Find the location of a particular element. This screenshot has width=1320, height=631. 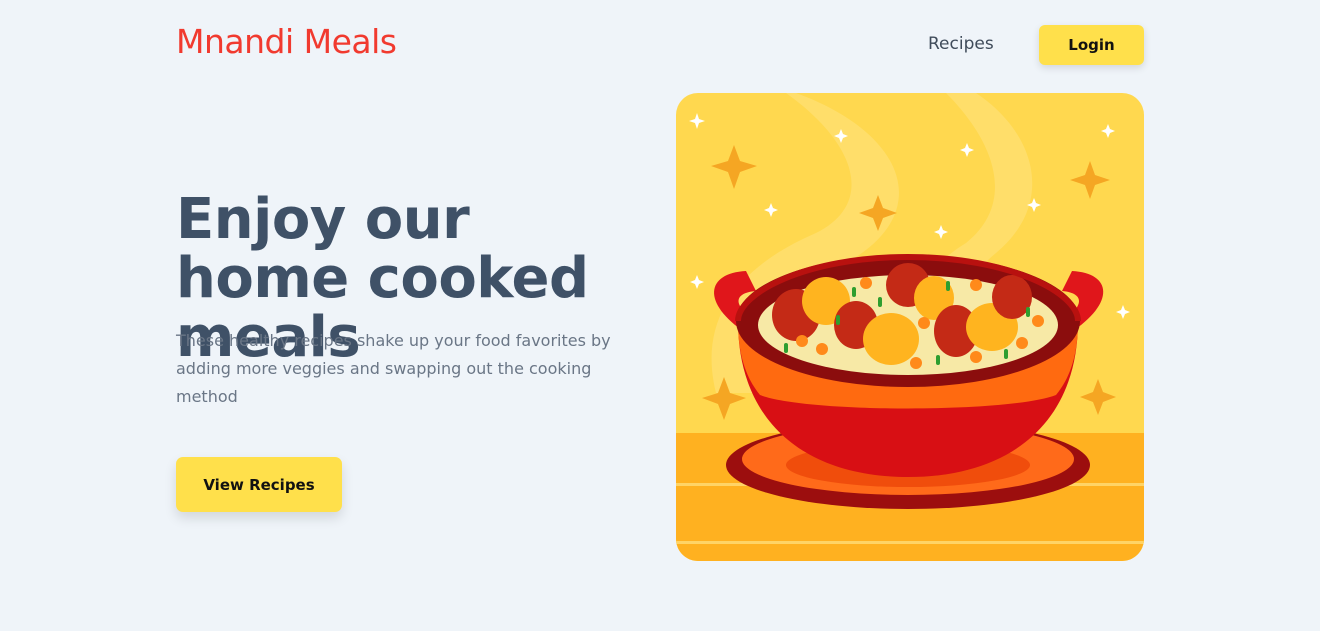

brand-logo: Mnandi Meals is located at coordinates (286, 41).